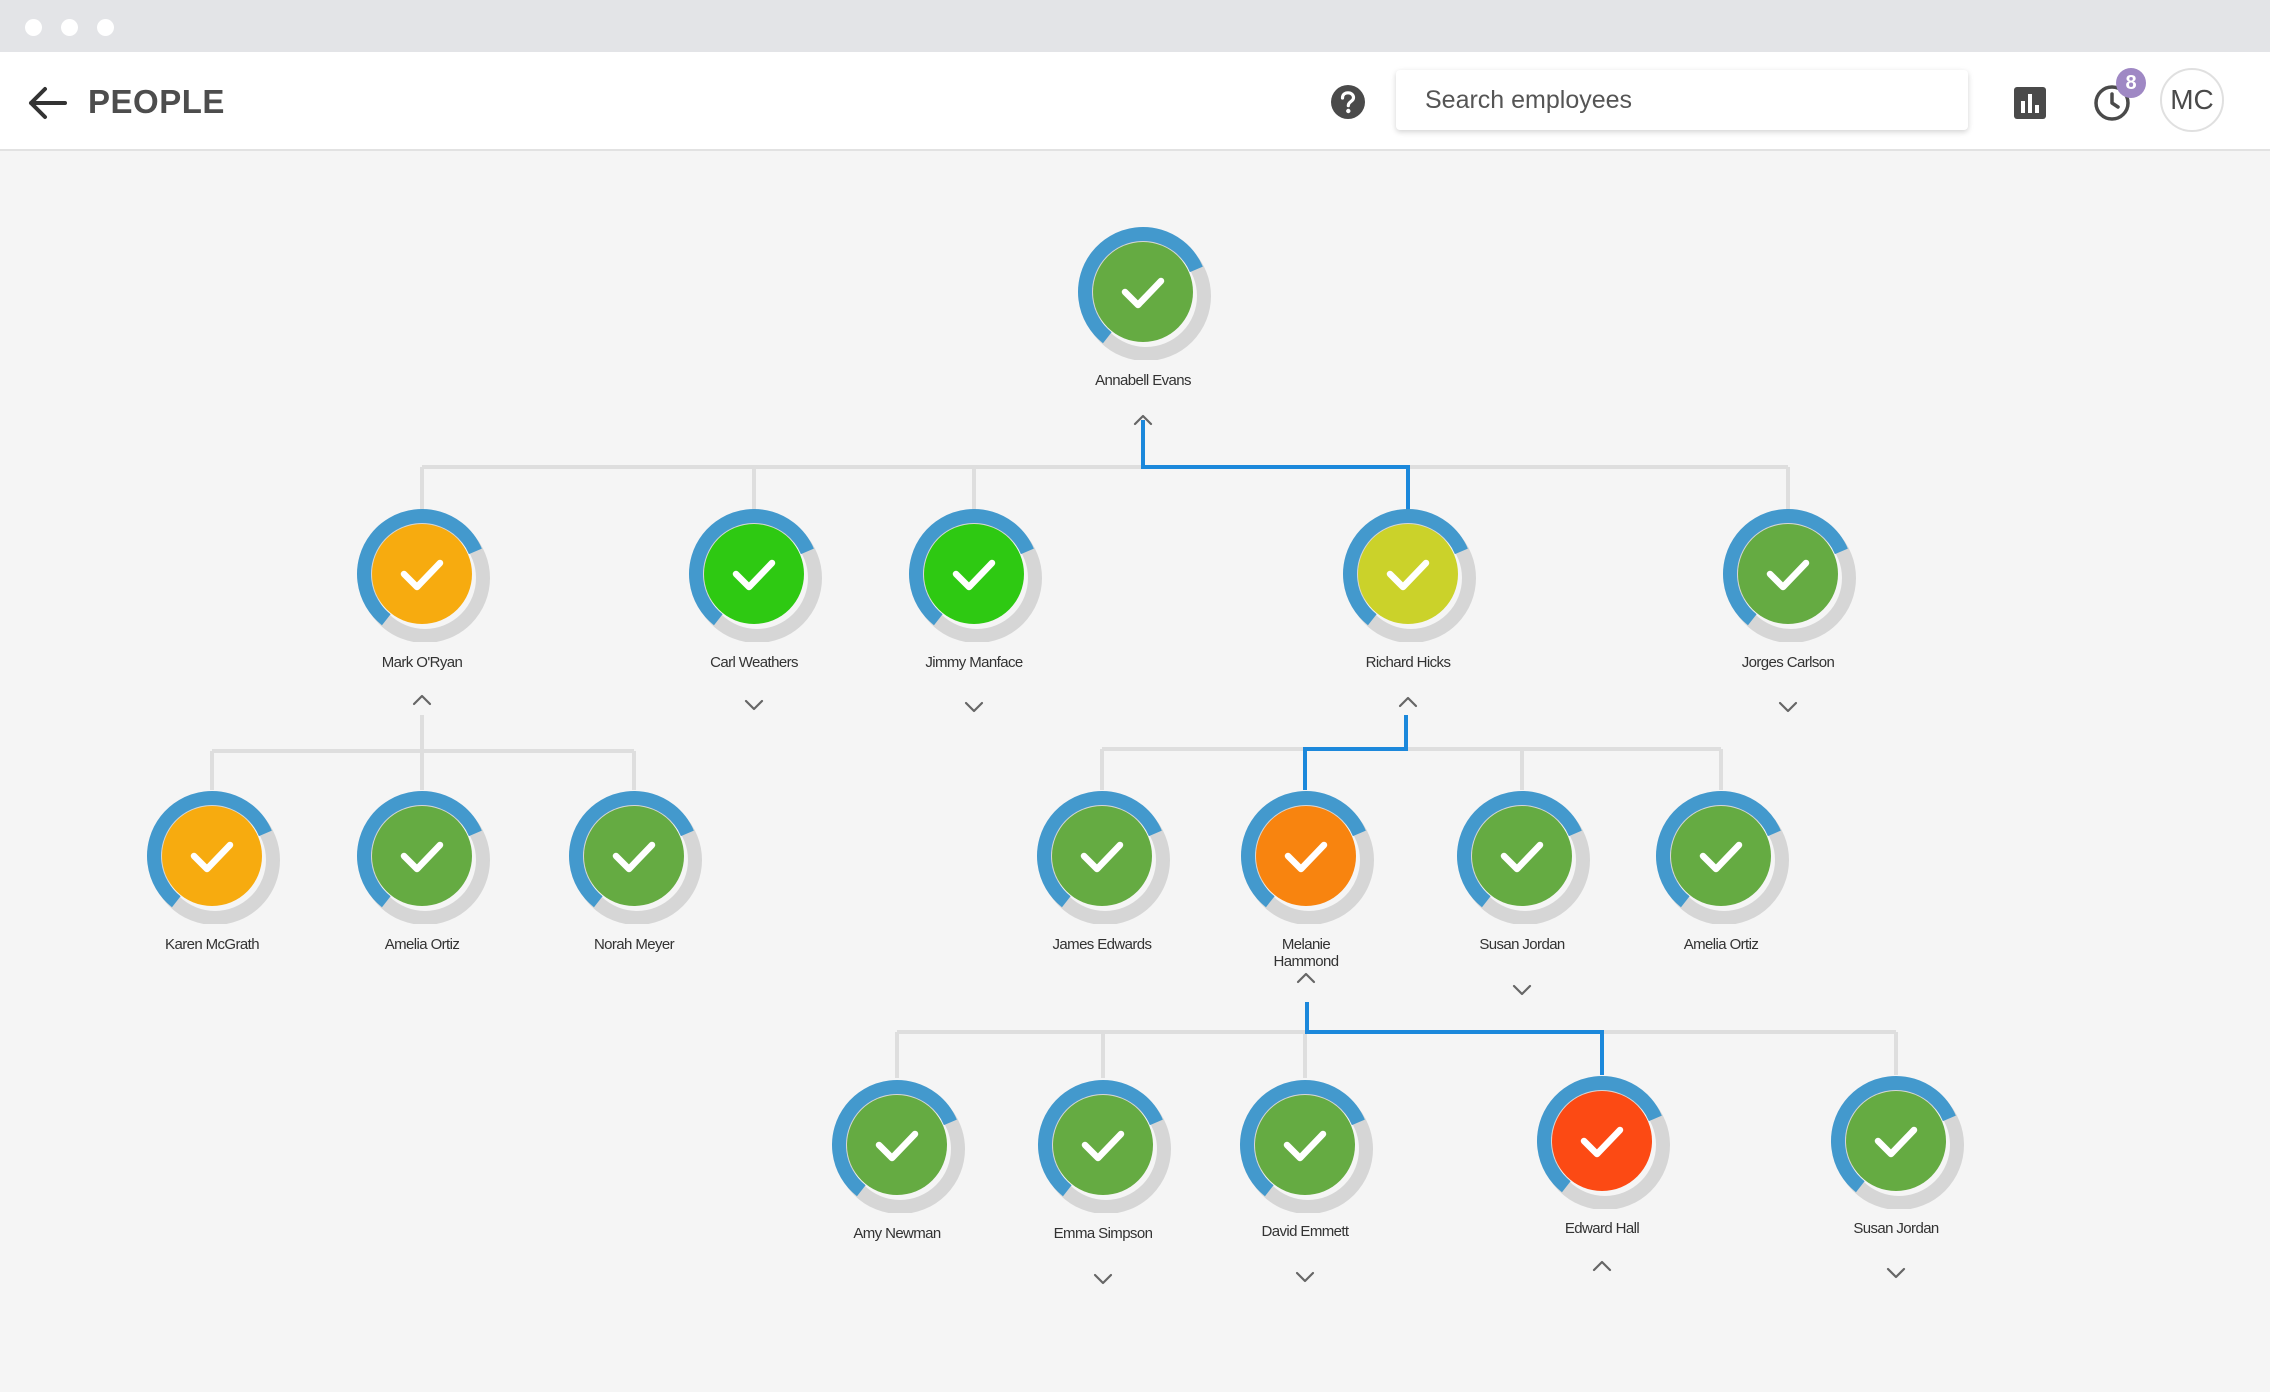 The height and width of the screenshot is (1392, 2270). What do you see at coordinates (212, 944) in the screenshot?
I see `employee-name: Karen McGrath` at bounding box center [212, 944].